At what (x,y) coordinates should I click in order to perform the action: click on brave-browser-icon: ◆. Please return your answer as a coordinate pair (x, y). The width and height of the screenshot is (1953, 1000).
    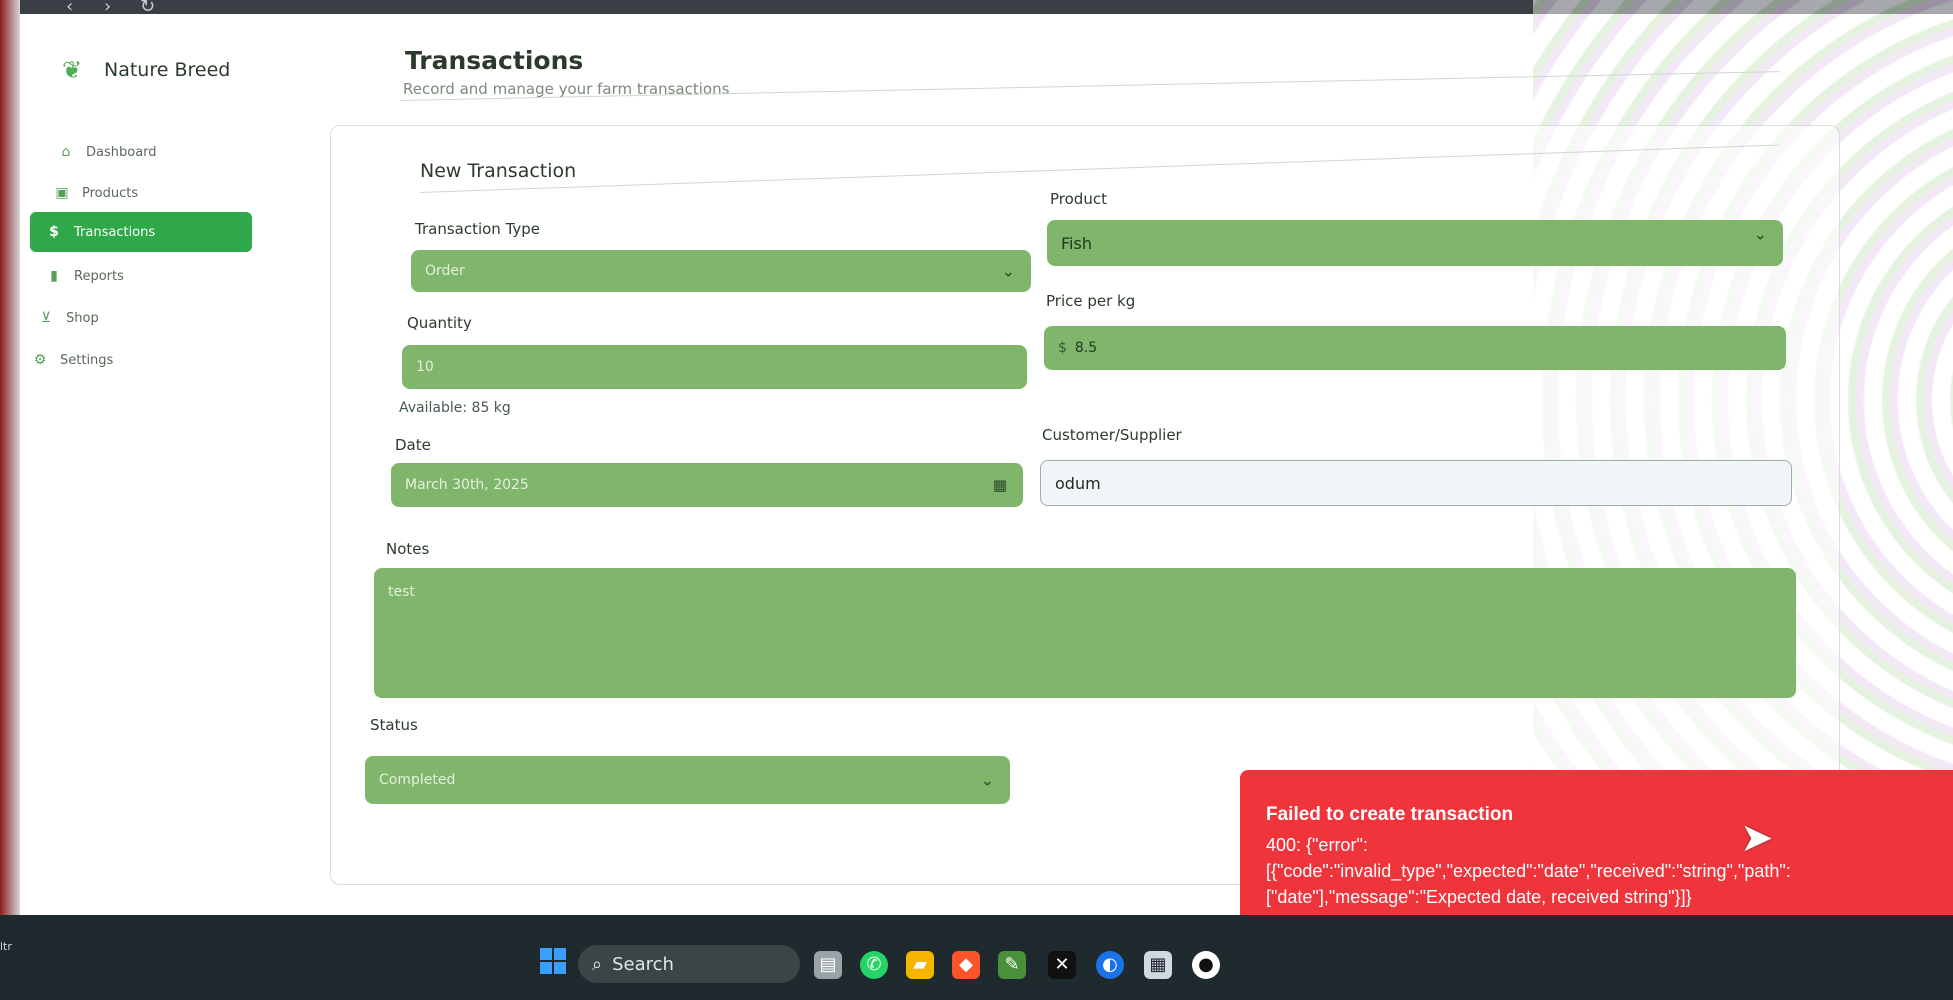
    Looking at the image, I should click on (966, 965).